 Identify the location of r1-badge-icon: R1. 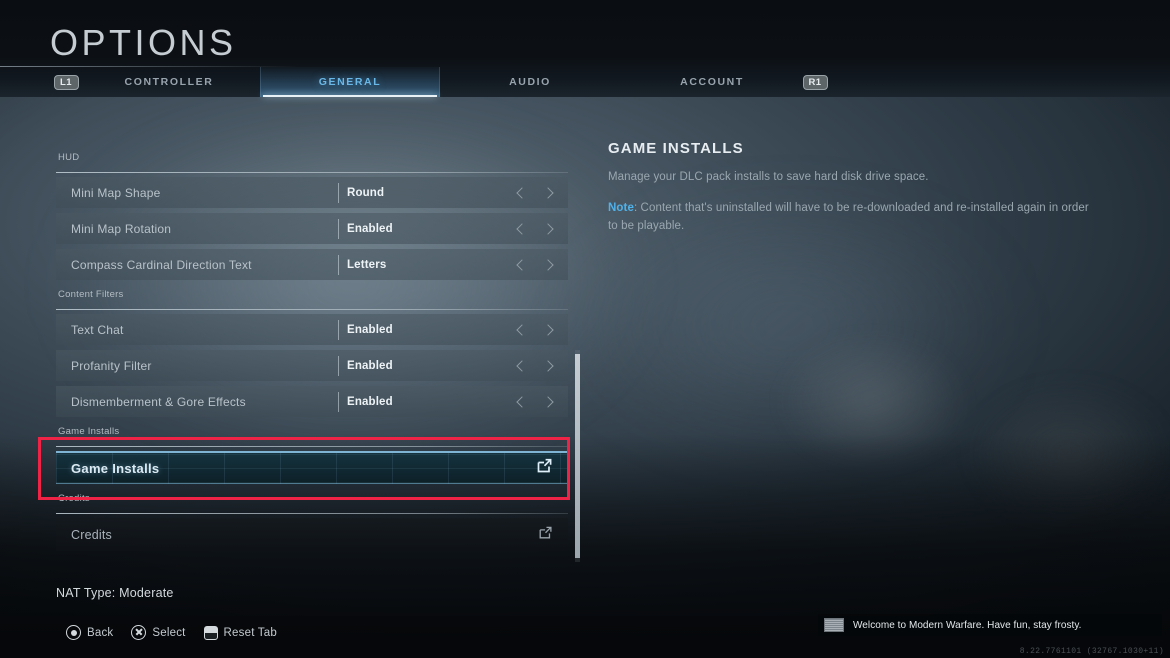
(815, 82).